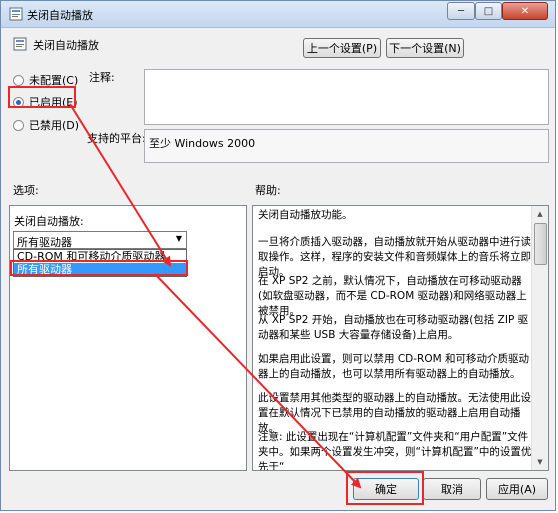  Describe the element at coordinates (305, 215) in the screenshot. I see `help-paragraph: 关闭自动播放功能。` at that location.